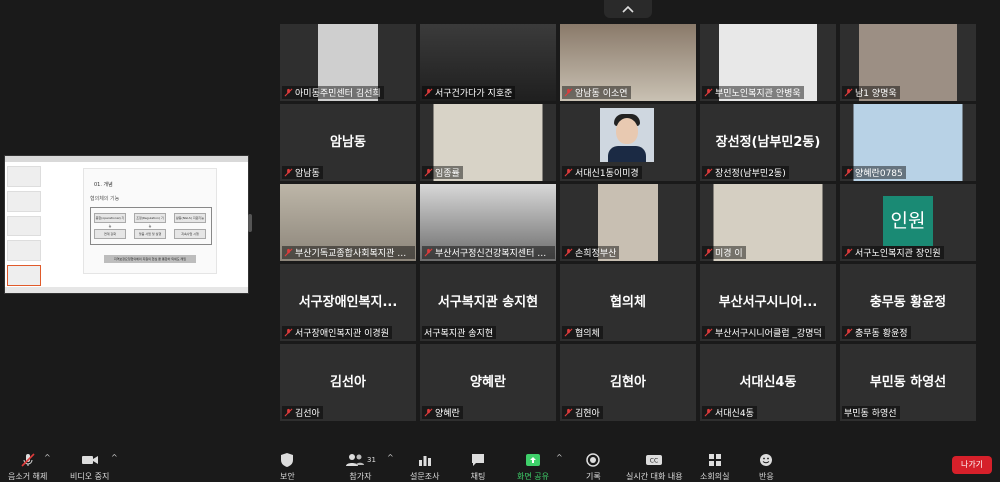 The image size is (1000, 482). What do you see at coordinates (582, 332) in the screenshot?
I see `participant-name-label: 협의체` at bounding box center [582, 332].